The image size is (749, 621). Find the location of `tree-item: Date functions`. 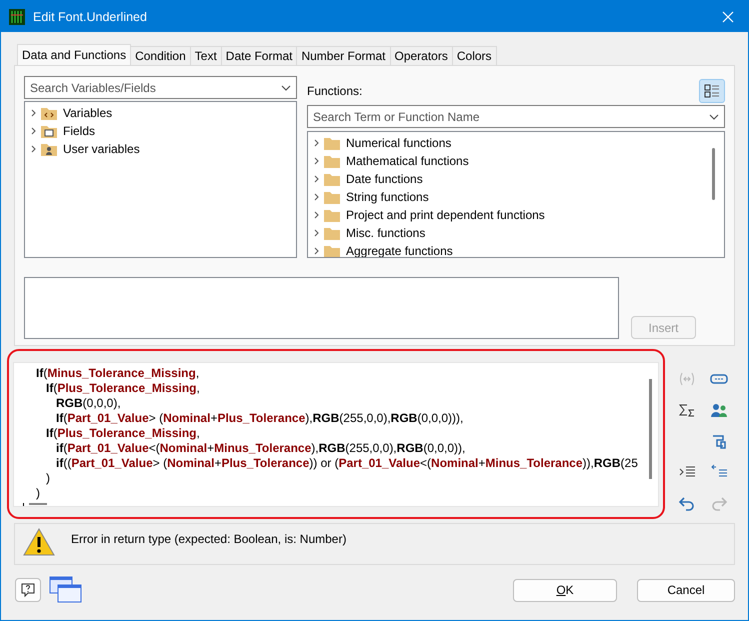

tree-item: Date functions is located at coordinates (384, 179).